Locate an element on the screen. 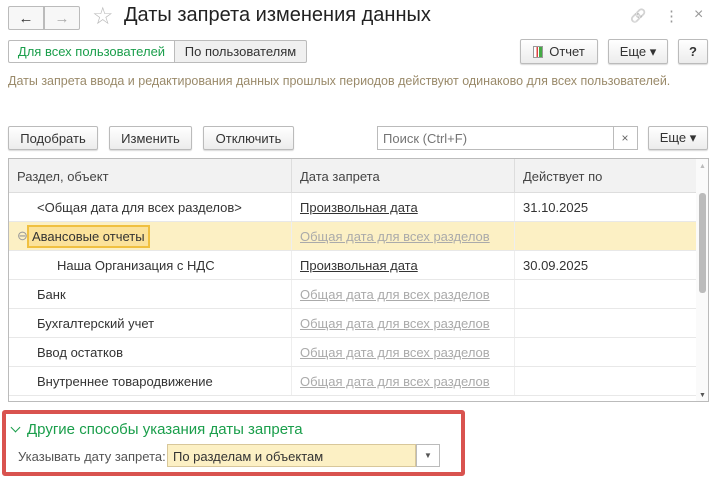  clear-search-button: × is located at coordinates (625, 138).